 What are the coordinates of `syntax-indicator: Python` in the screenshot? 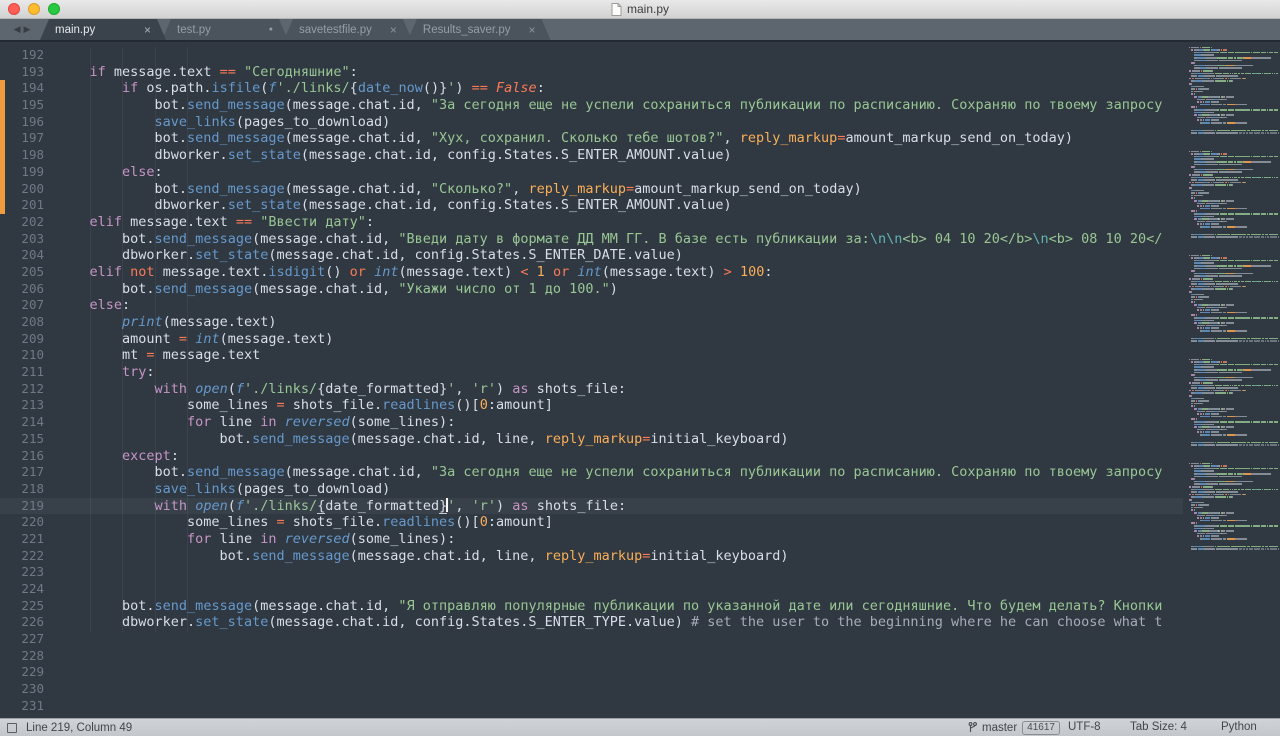 It's located at (1239, 727).